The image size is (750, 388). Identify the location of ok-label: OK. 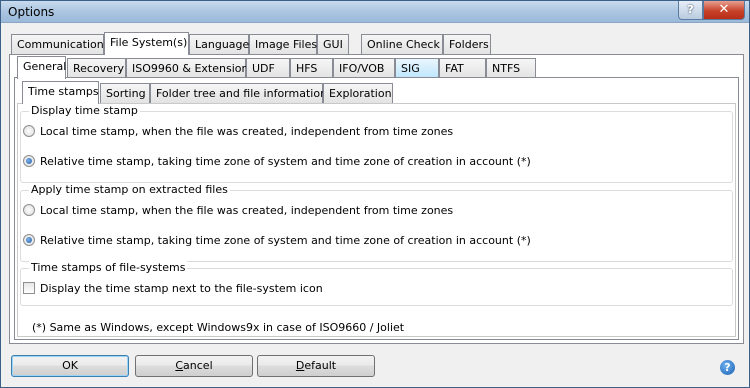
(70, 365).